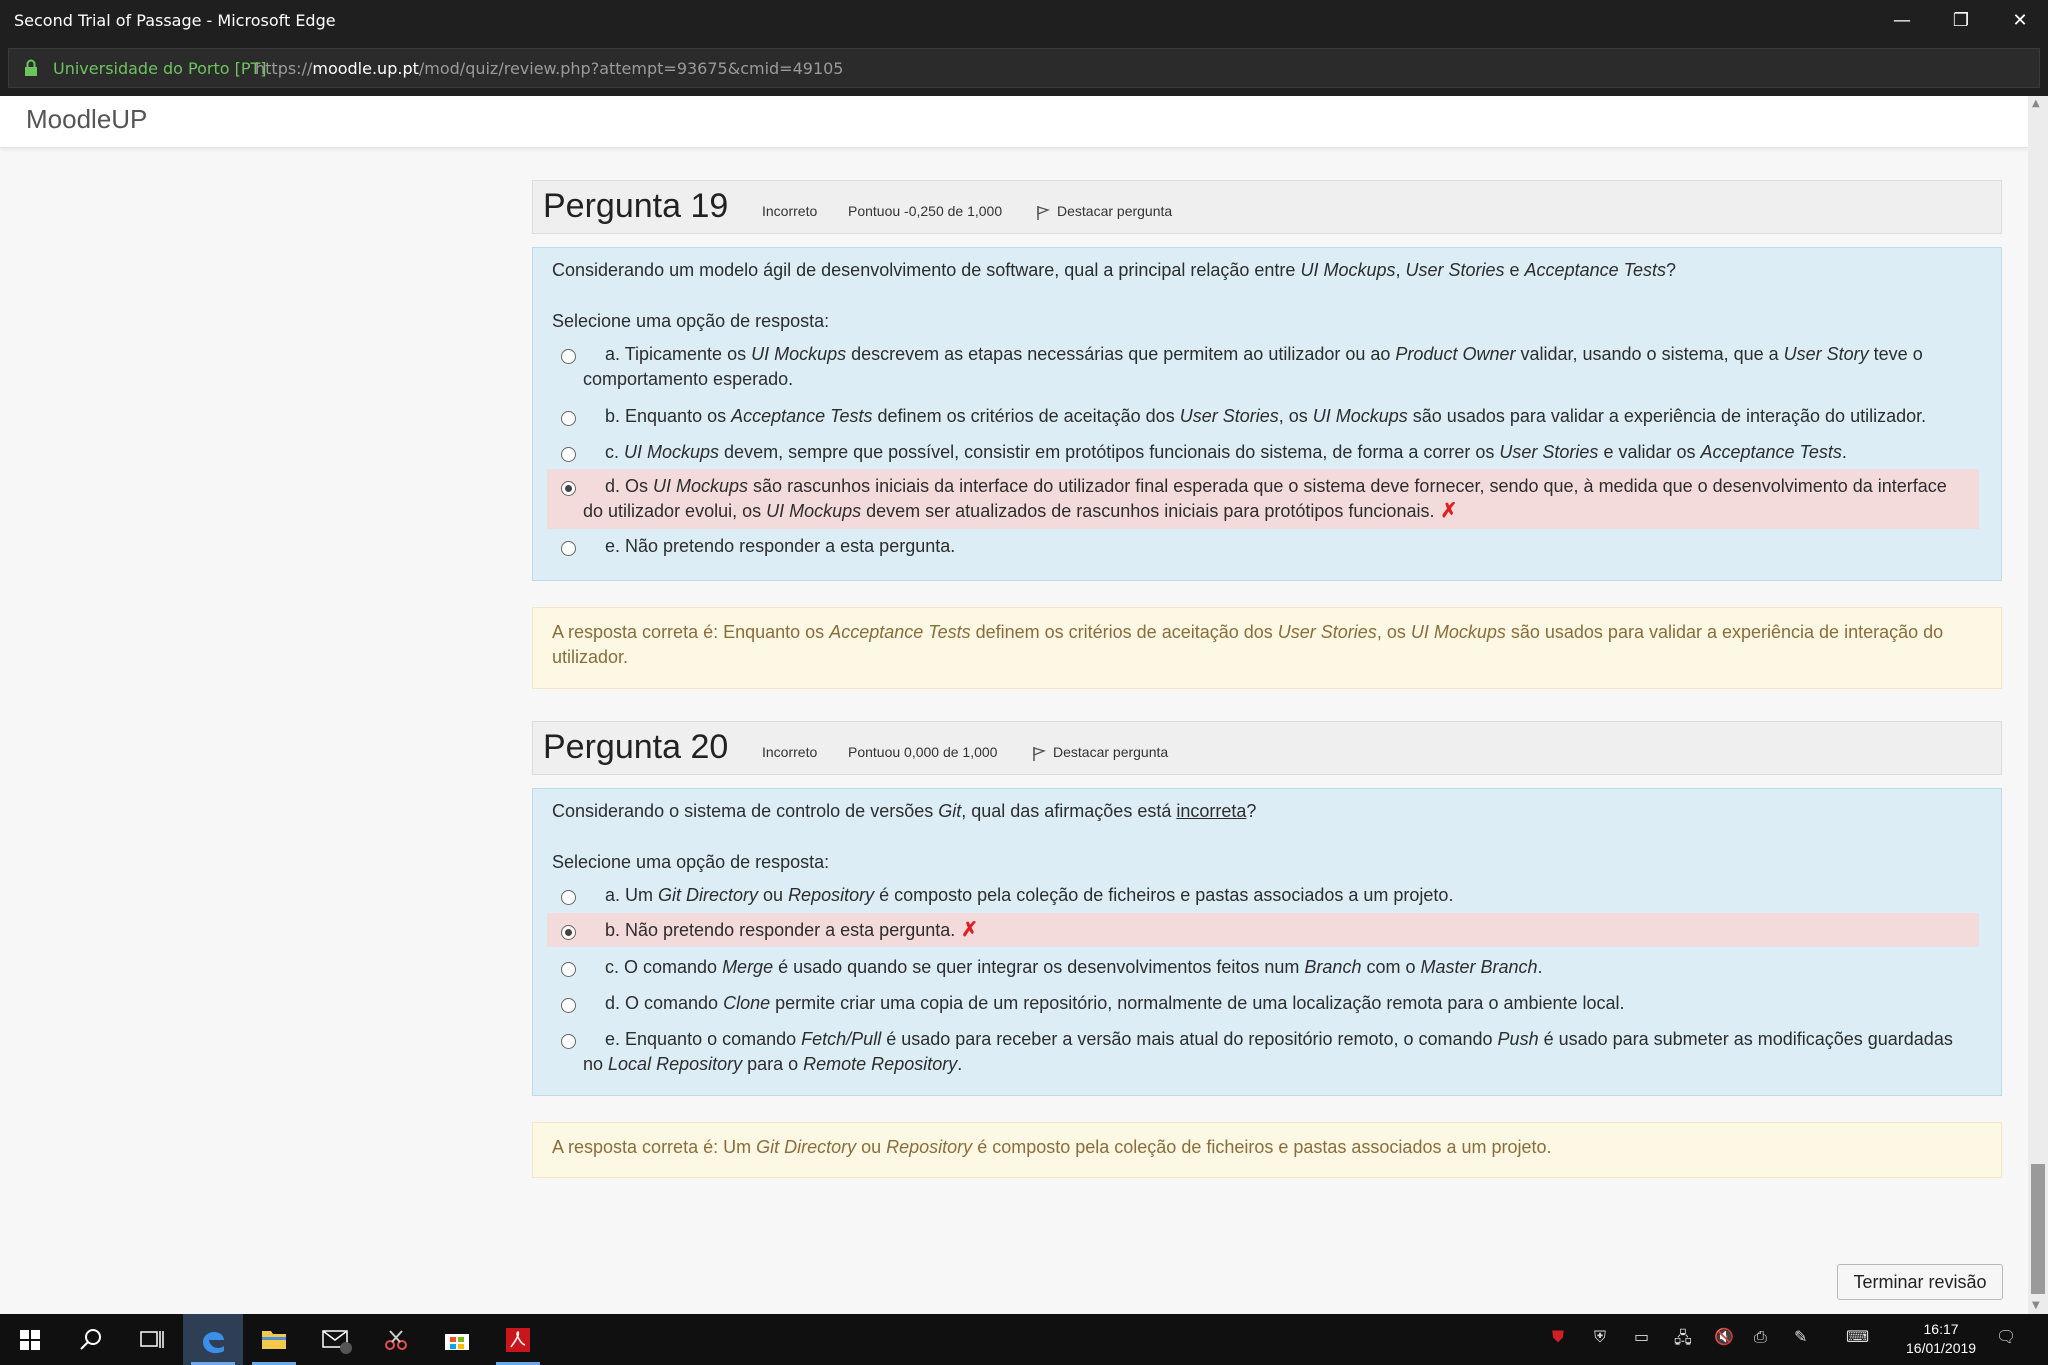 Image resolution: width=2048 pixels, height=1365 pixels. I want to click on site-identity: Universidade do Porto [PT], so click(160, 68).